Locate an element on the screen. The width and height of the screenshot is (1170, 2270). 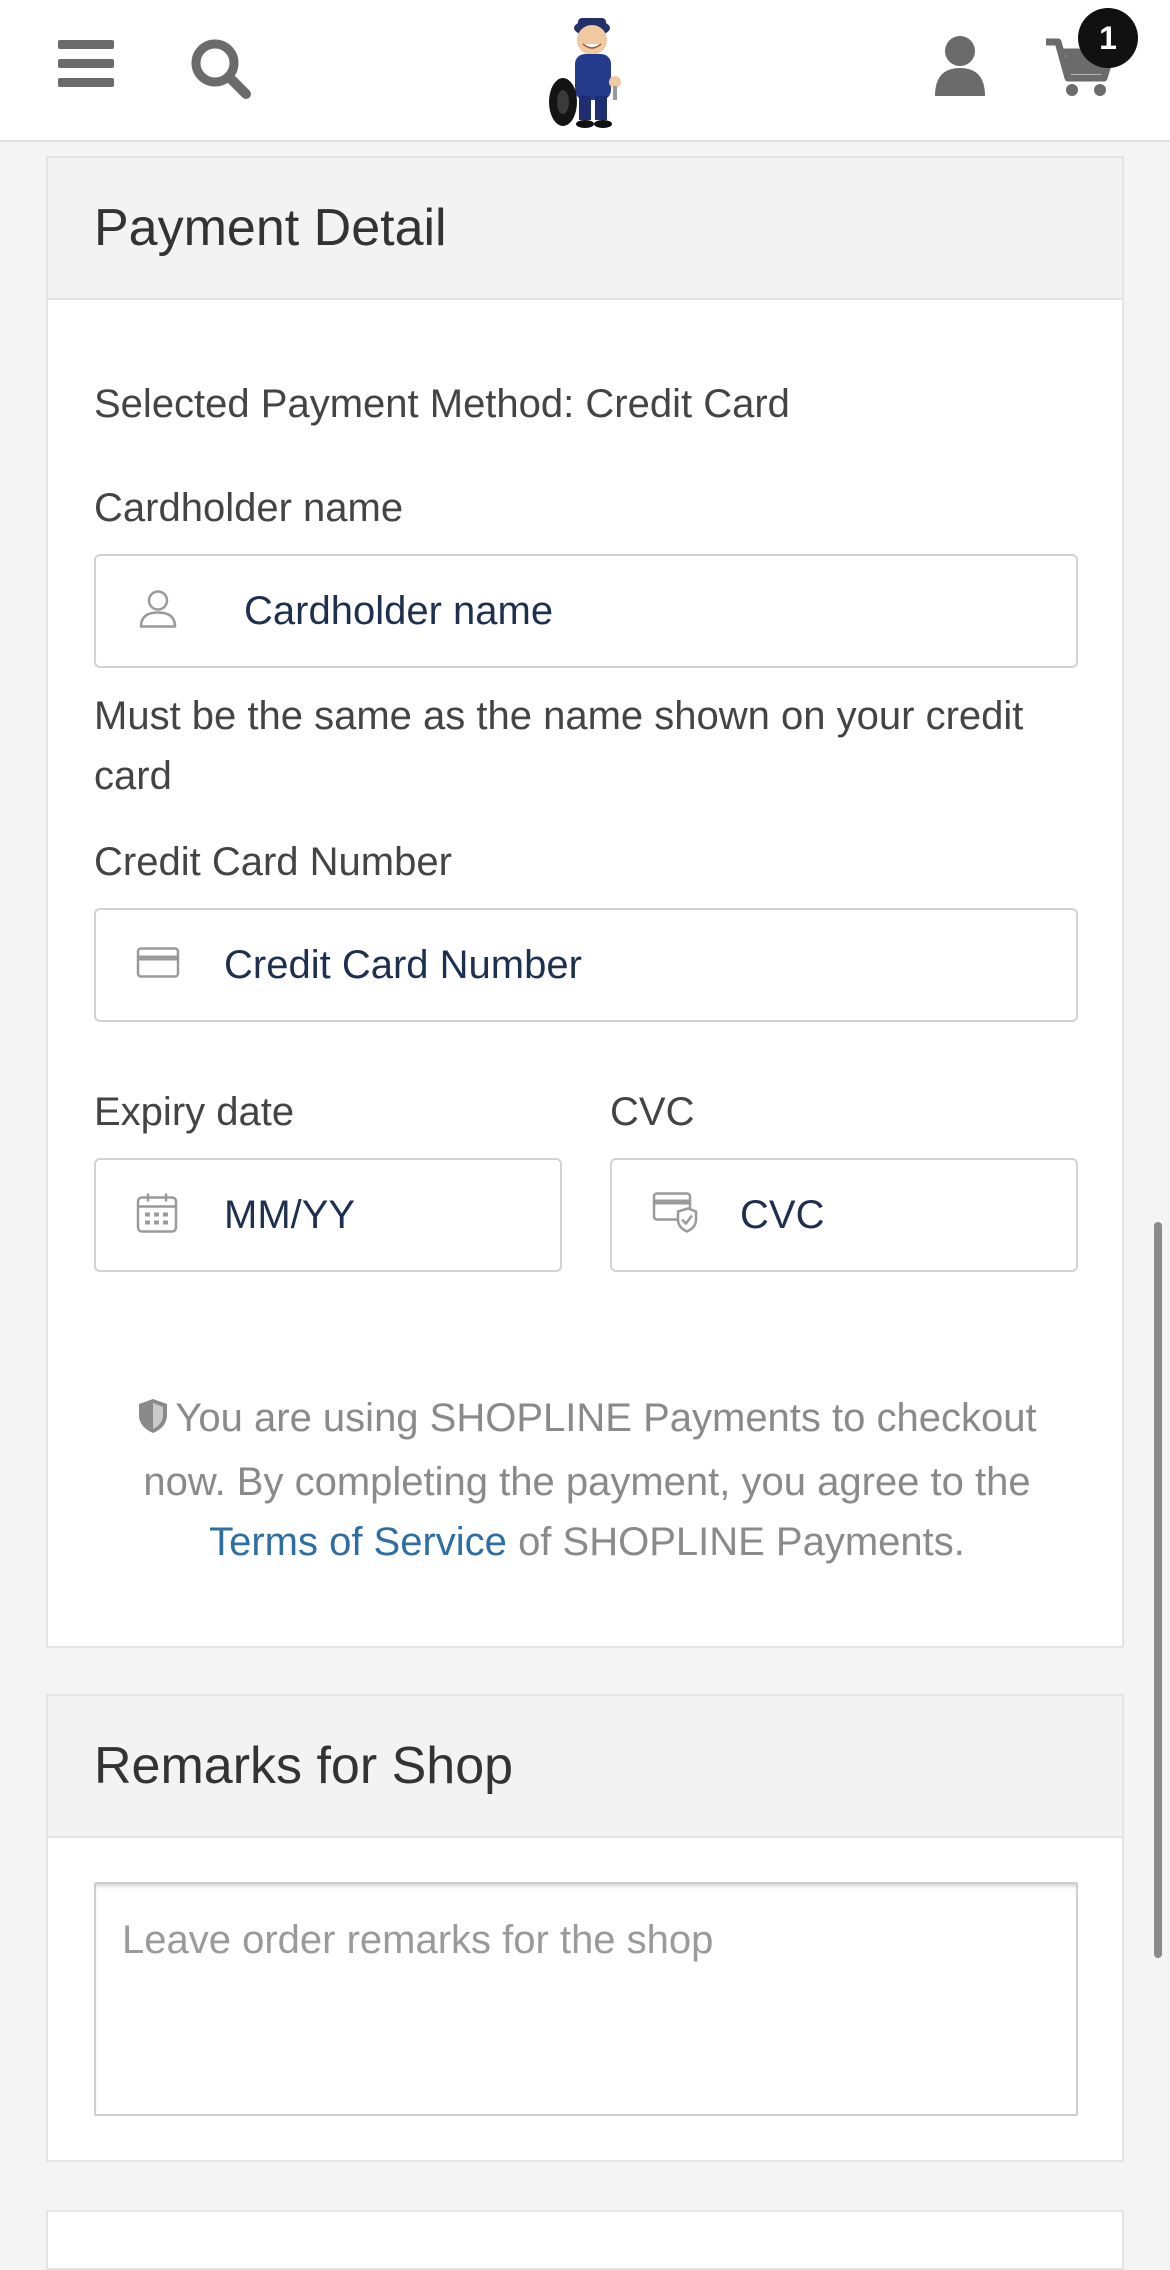
mechanic-mascot-logo is located at coordinates (585, 68).